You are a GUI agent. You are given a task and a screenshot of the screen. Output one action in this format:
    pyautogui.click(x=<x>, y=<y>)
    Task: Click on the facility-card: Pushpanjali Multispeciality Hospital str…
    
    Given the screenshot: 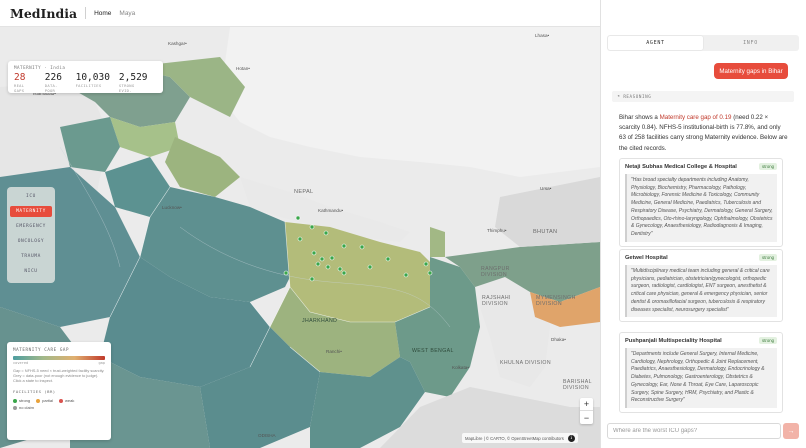 What is the action you would take?
    pyautogui.click(x=701, y=372)
    